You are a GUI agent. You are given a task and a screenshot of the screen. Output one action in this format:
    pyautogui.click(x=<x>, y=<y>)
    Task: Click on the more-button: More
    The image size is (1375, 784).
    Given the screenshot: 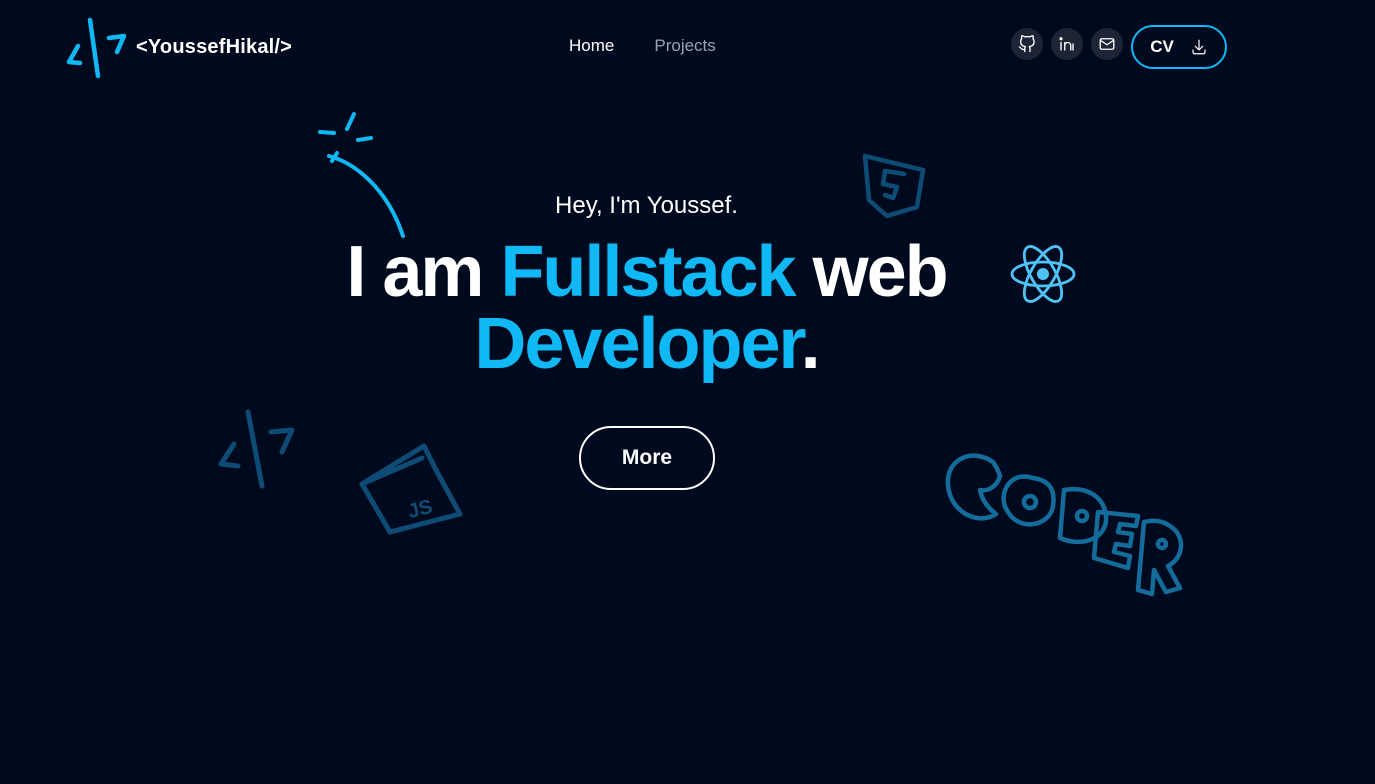 What is the action you would take?
    pyautogui.click(x=647, y=458)
    